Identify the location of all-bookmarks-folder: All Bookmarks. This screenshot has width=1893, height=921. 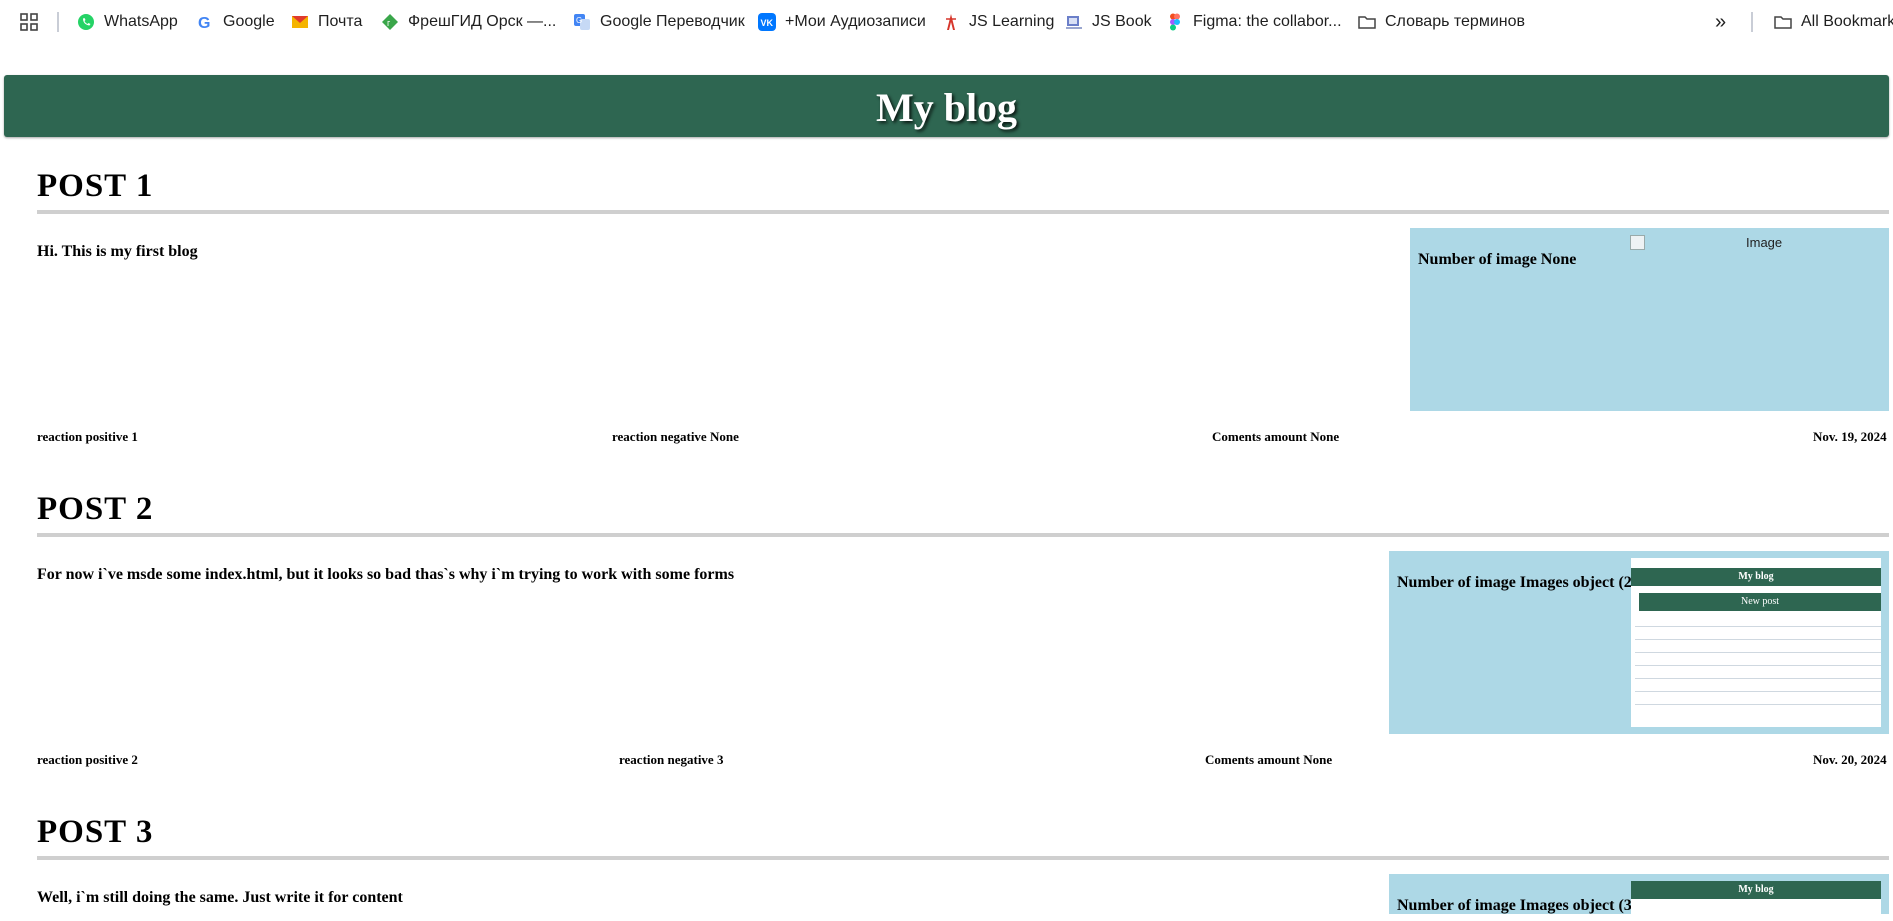
(1833, 22).